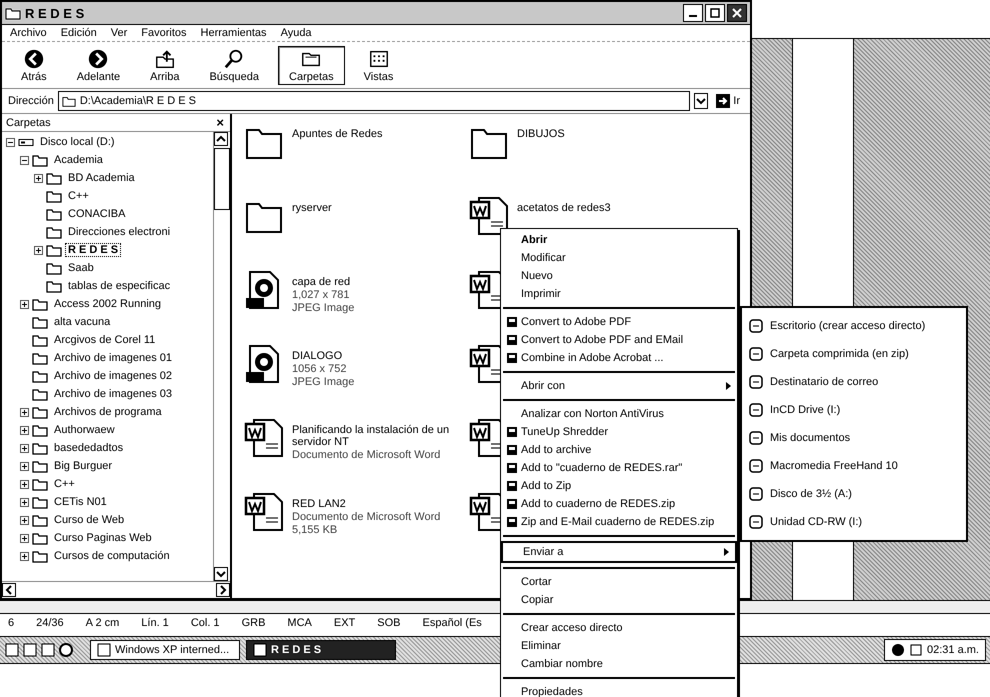  Describe the element at coordinates (77, 142) in the screenshot. I see `tree-item: Disco local (D:)` at that location.